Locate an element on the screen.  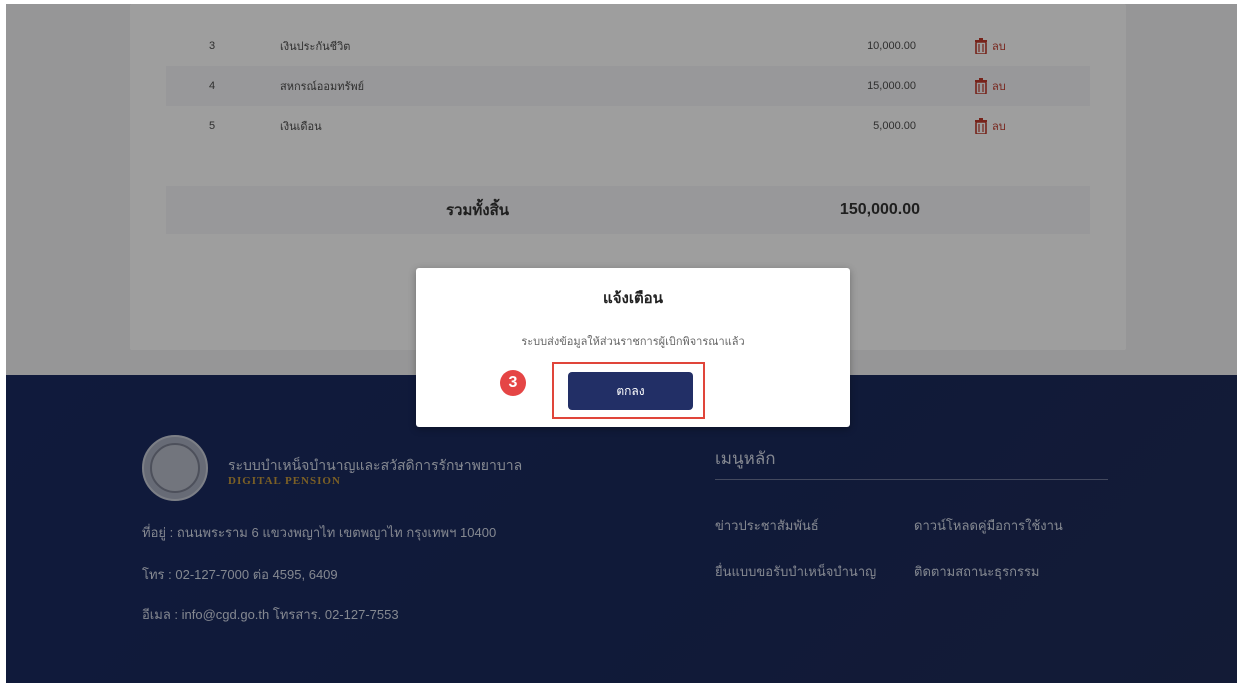
ok-button: ตกลง is located at coordinates (630, 391).